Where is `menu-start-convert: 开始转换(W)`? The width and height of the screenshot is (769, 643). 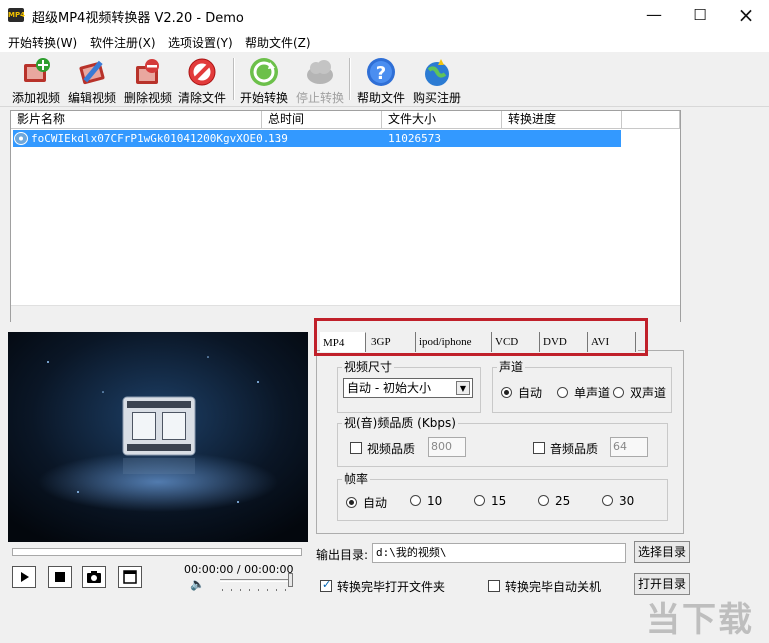 menu-start-convert: 开始转换(W) is located at coordinates (42, 42).